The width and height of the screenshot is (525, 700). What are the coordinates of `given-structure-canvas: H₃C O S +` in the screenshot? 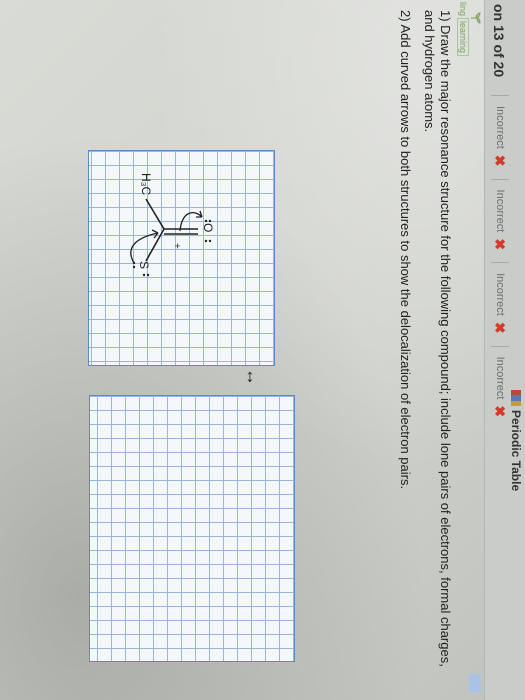 It's located at (181, 258).